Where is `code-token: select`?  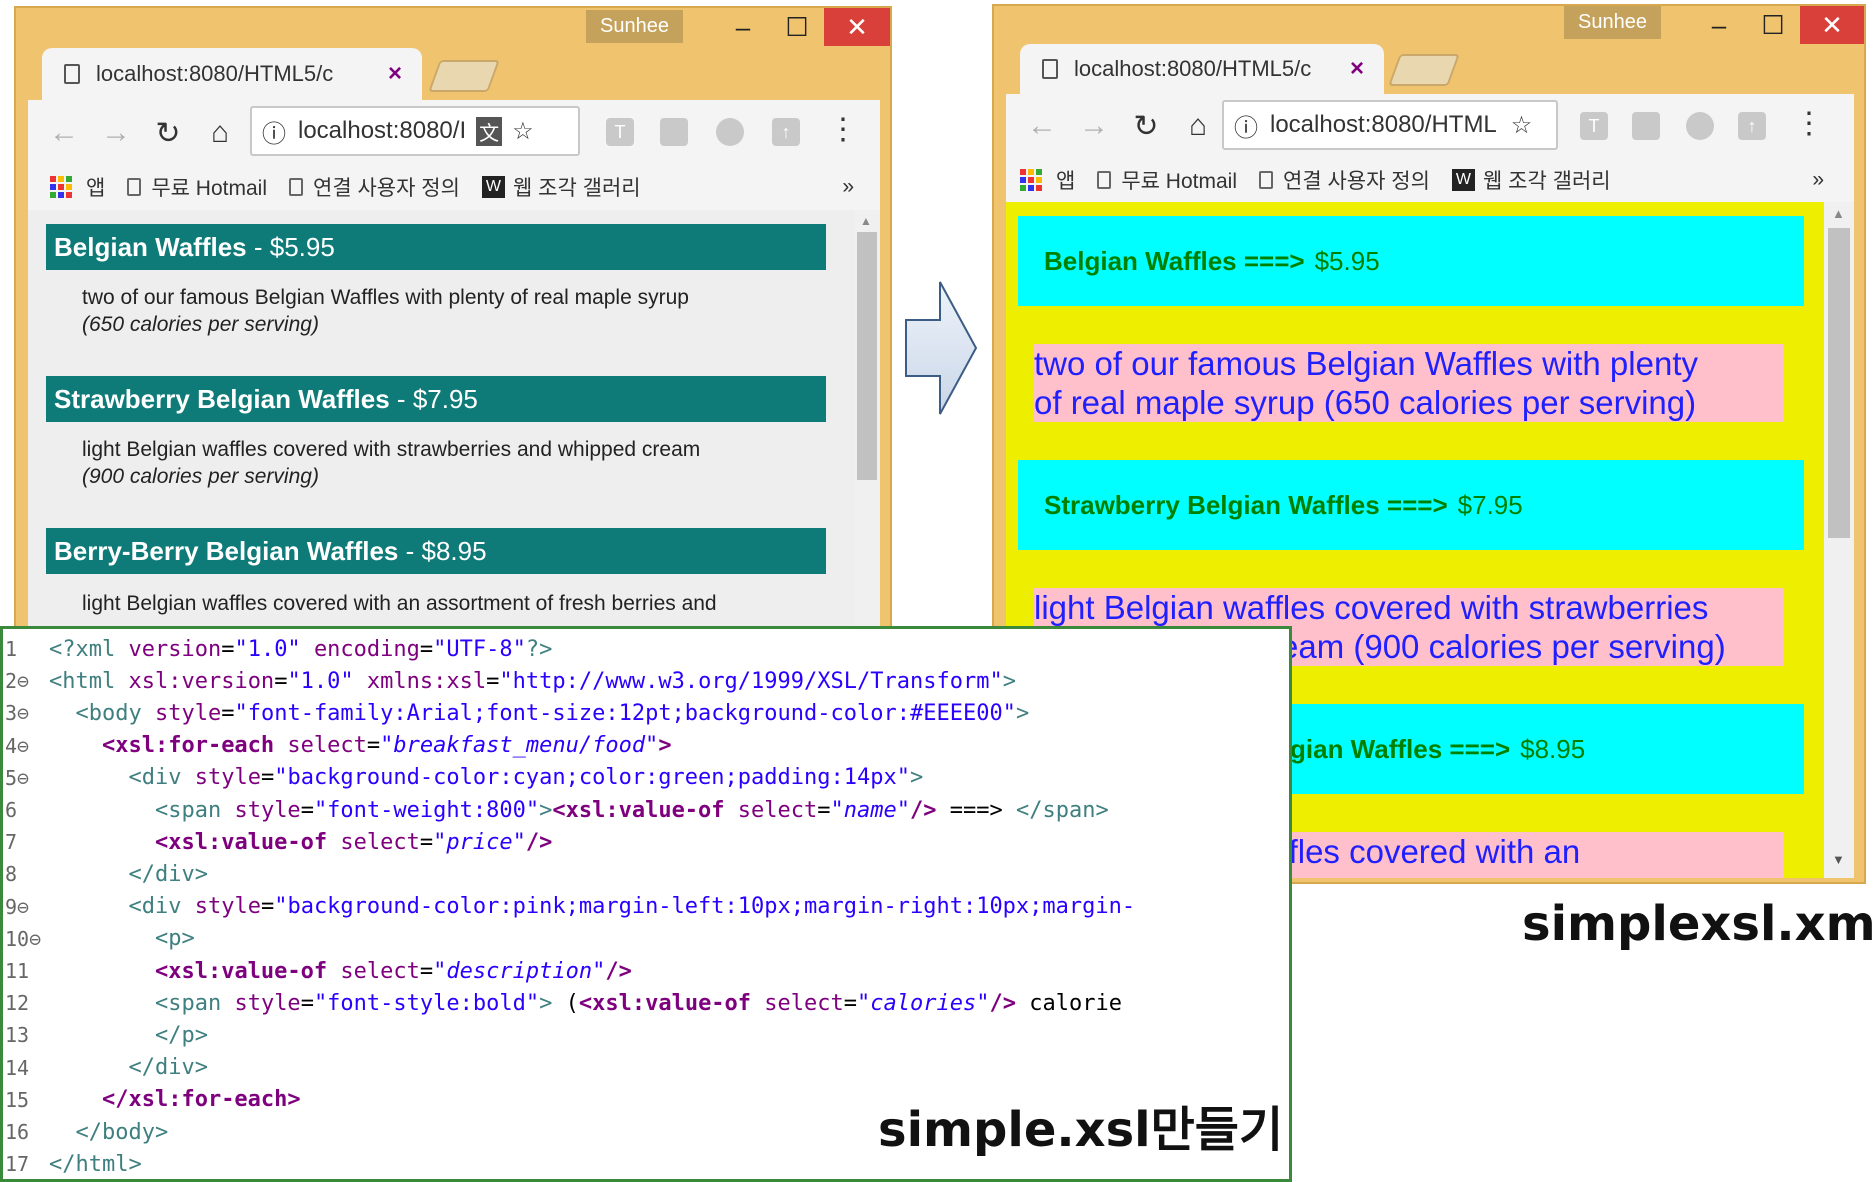 code-token: select is located at coordinates (380, 971).